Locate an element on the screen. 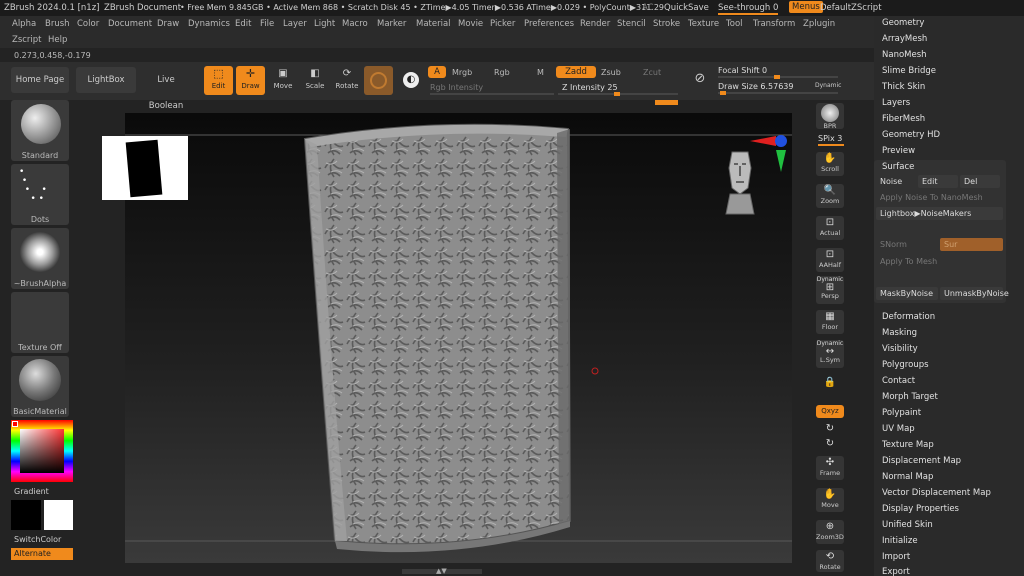  draw-mode-button: ✛ Draw is located at coordinates (250, 80).